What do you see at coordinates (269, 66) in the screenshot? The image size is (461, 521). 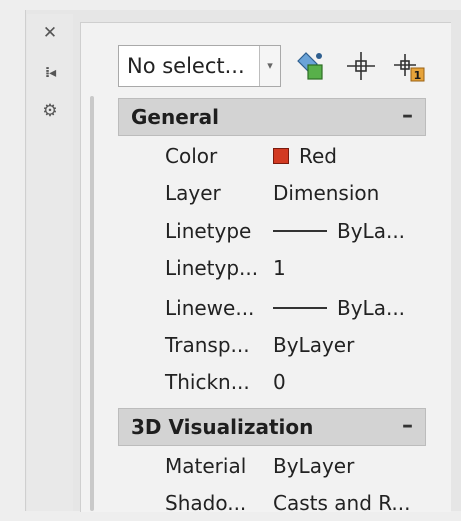 I see `chevron-down-icon: ▾` at bounding box center [269, 66].